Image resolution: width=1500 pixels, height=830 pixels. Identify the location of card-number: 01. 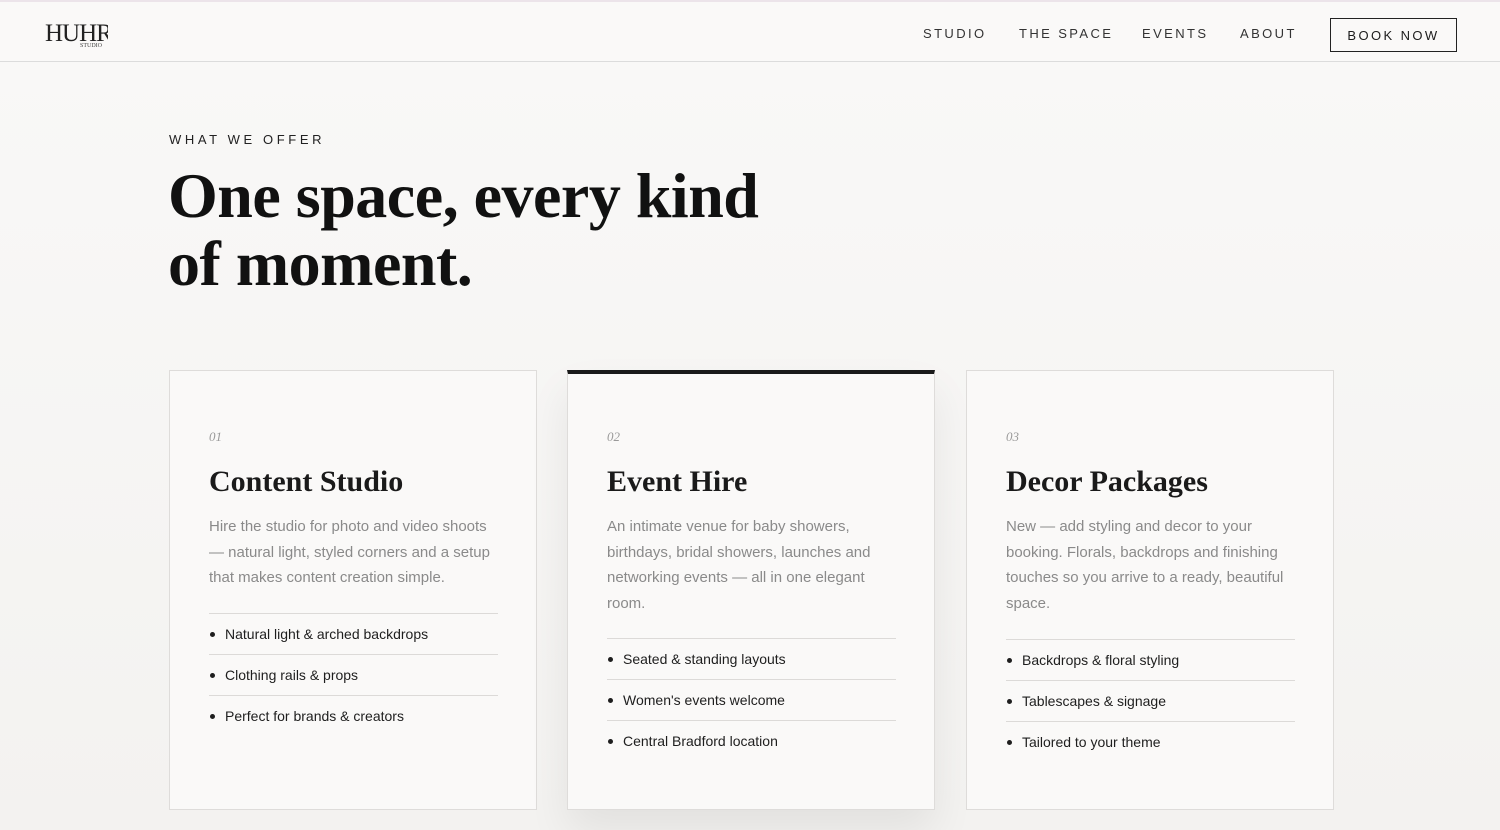
(215, 436).